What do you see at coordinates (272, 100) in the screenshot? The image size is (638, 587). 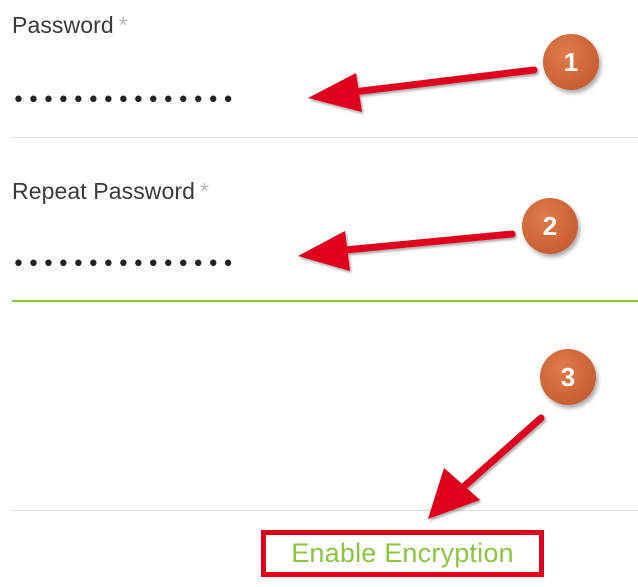 I see `password-input` at bounding box center [272, 100].